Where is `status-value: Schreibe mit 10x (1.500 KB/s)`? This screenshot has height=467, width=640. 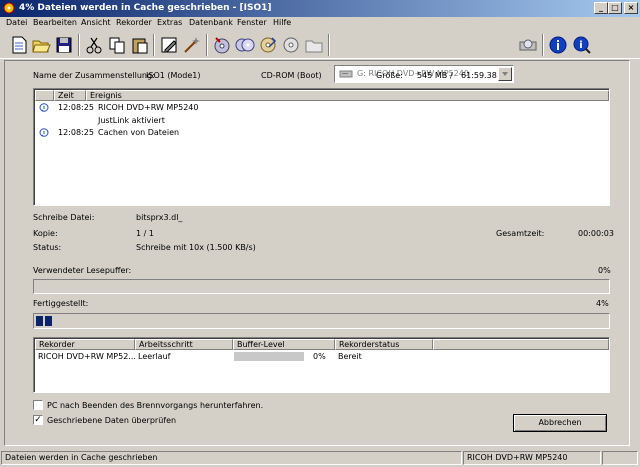
status-value: Schreibe mit 10x (1.500 KB/s) is located at coordinates (196, 247).